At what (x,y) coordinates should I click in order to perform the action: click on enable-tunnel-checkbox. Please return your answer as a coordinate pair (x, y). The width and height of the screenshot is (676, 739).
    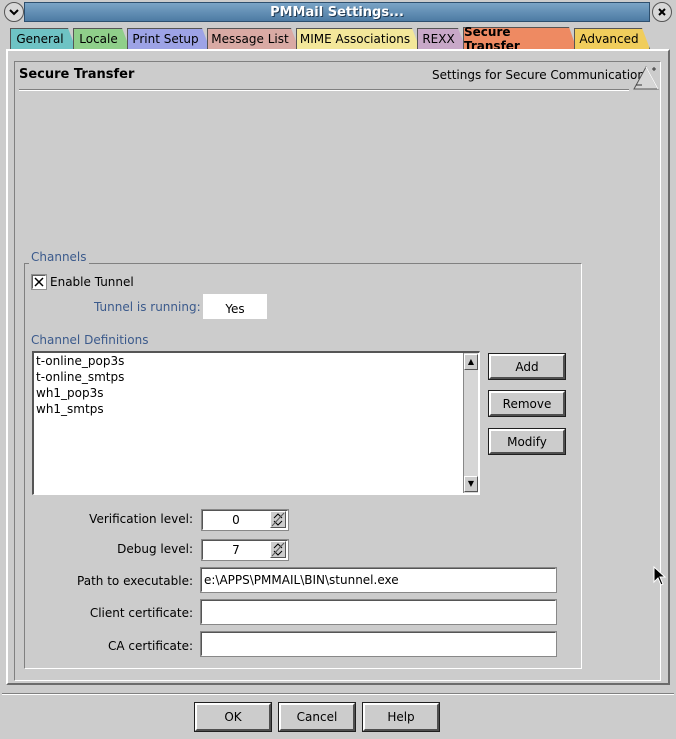
    Looking at the image, I should click on (39, 282).